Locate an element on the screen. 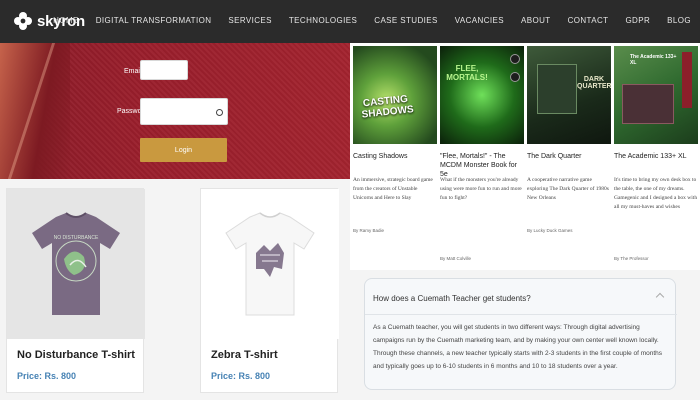 Image resolution: width=700 pixels, height=400 pixels. game-image-casting-shadows: CASTING SHADOWS is located at coordinates (395, 95).